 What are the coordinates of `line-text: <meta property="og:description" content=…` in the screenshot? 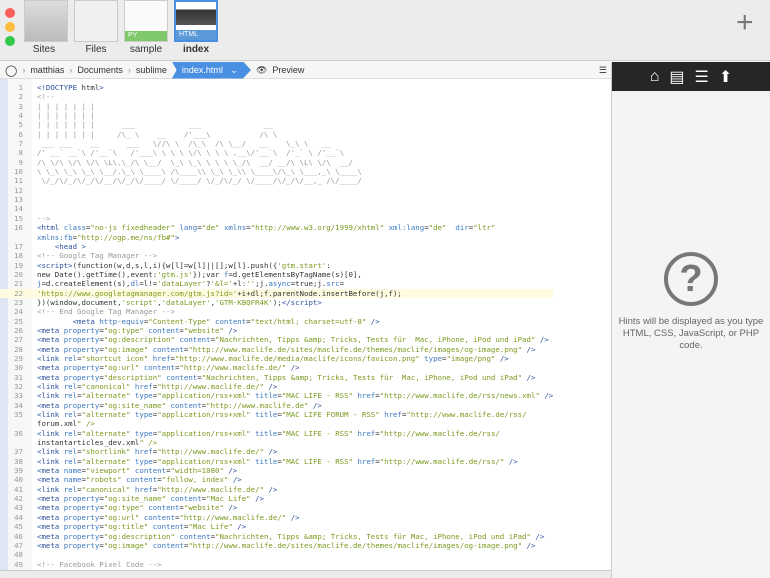 It's located at (293, 340).